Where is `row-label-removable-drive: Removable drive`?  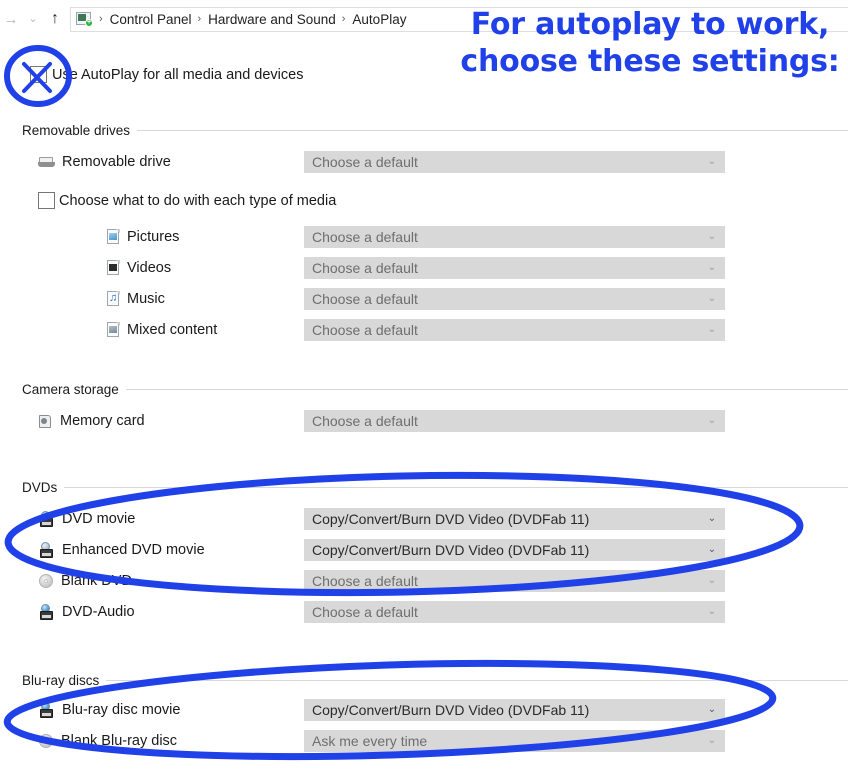
row-label-removable-drive: Removable drive is located at coordinates (104, 162).